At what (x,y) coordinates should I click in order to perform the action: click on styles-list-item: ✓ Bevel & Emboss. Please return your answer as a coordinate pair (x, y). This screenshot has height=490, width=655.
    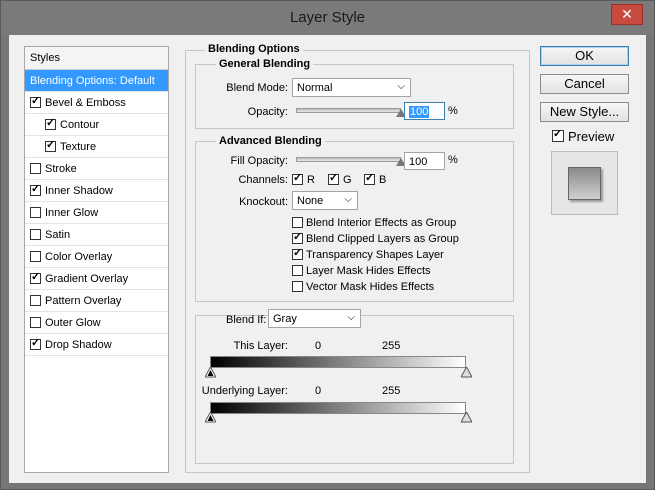
    Looking at the image, I should click on (96, 103).